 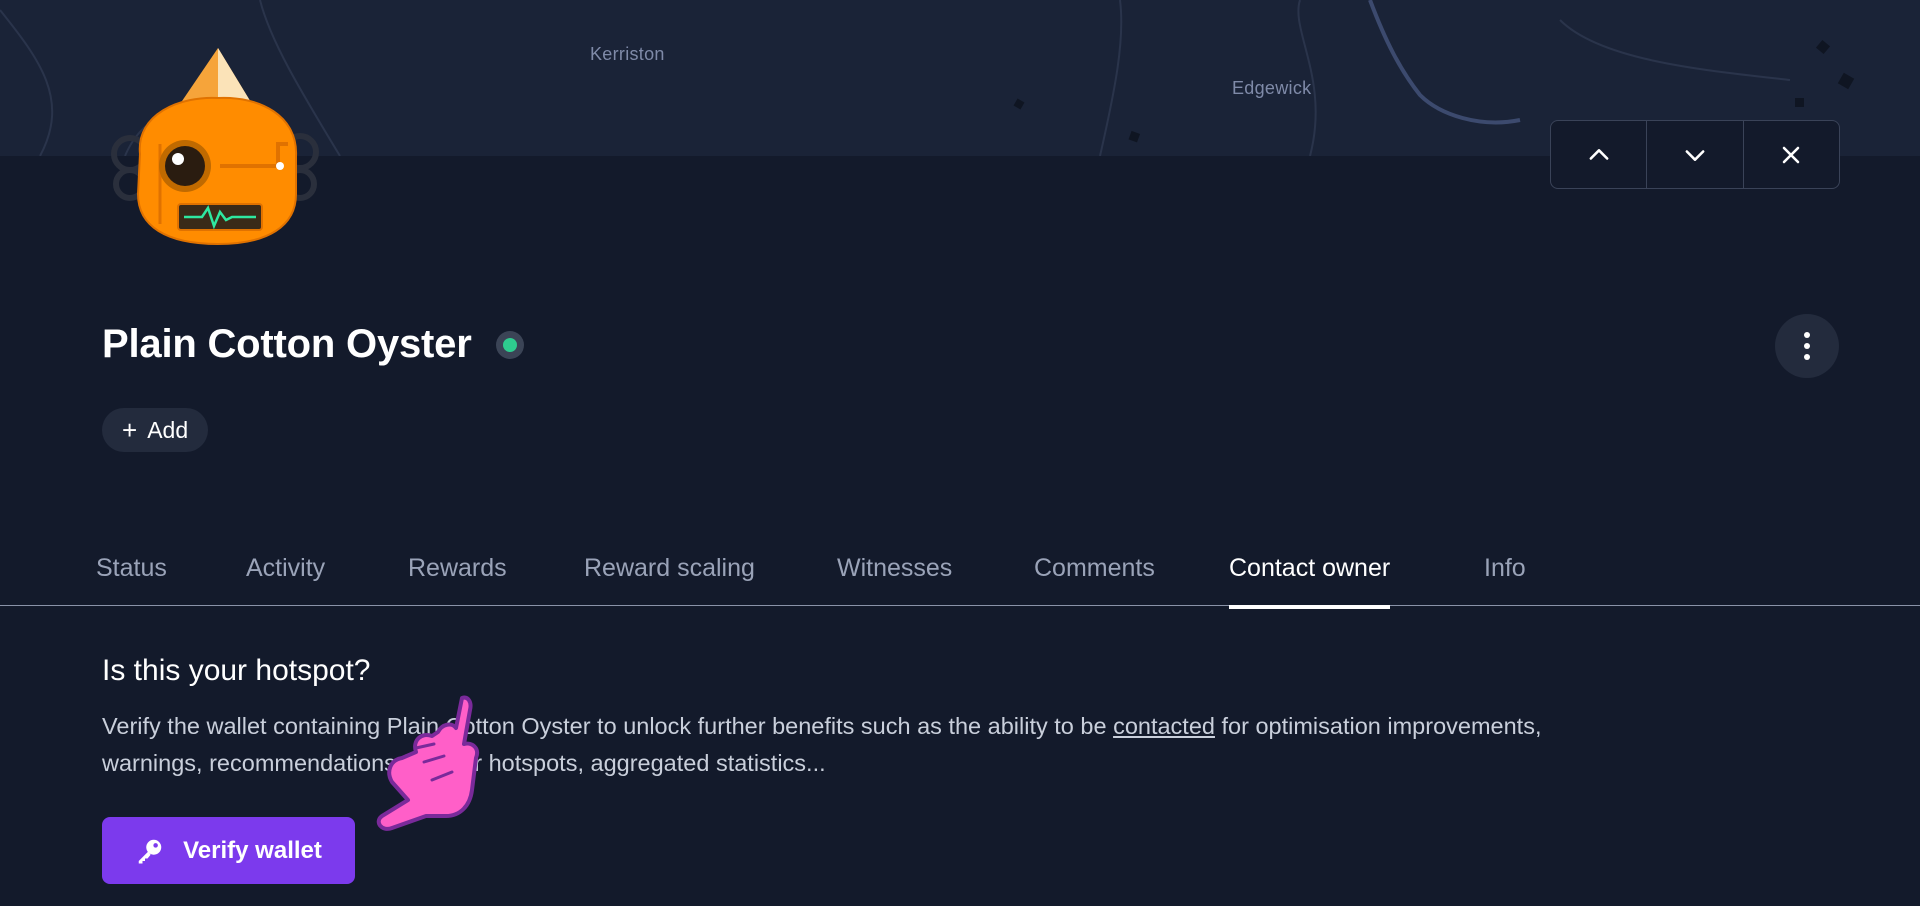 I want to click on map-label-edgewick: Edgewick, so click(x=1272, y=88).